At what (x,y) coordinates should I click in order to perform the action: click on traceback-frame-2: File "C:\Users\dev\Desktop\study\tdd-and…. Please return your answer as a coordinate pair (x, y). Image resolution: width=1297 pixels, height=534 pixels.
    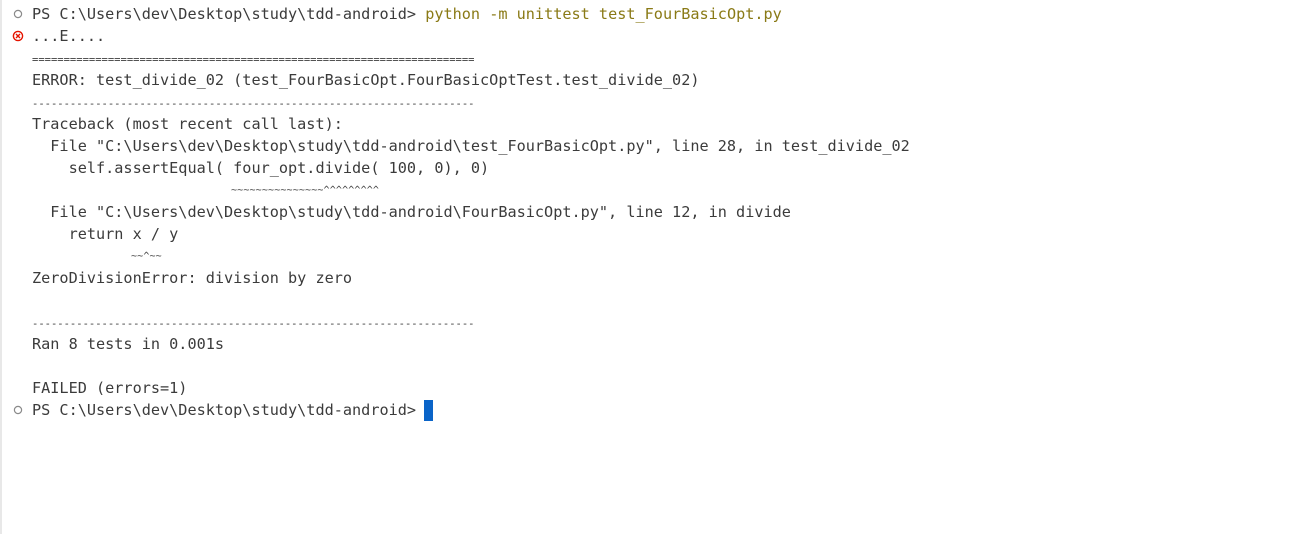
    Looking at the image, I should click on (411, 212).